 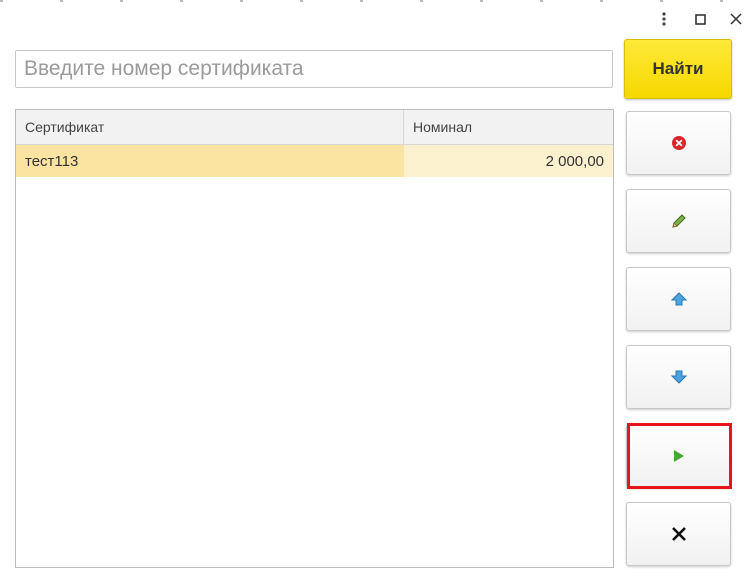 I want to click on cell-nominal: 2 000,00, so click(x=508, y=161).